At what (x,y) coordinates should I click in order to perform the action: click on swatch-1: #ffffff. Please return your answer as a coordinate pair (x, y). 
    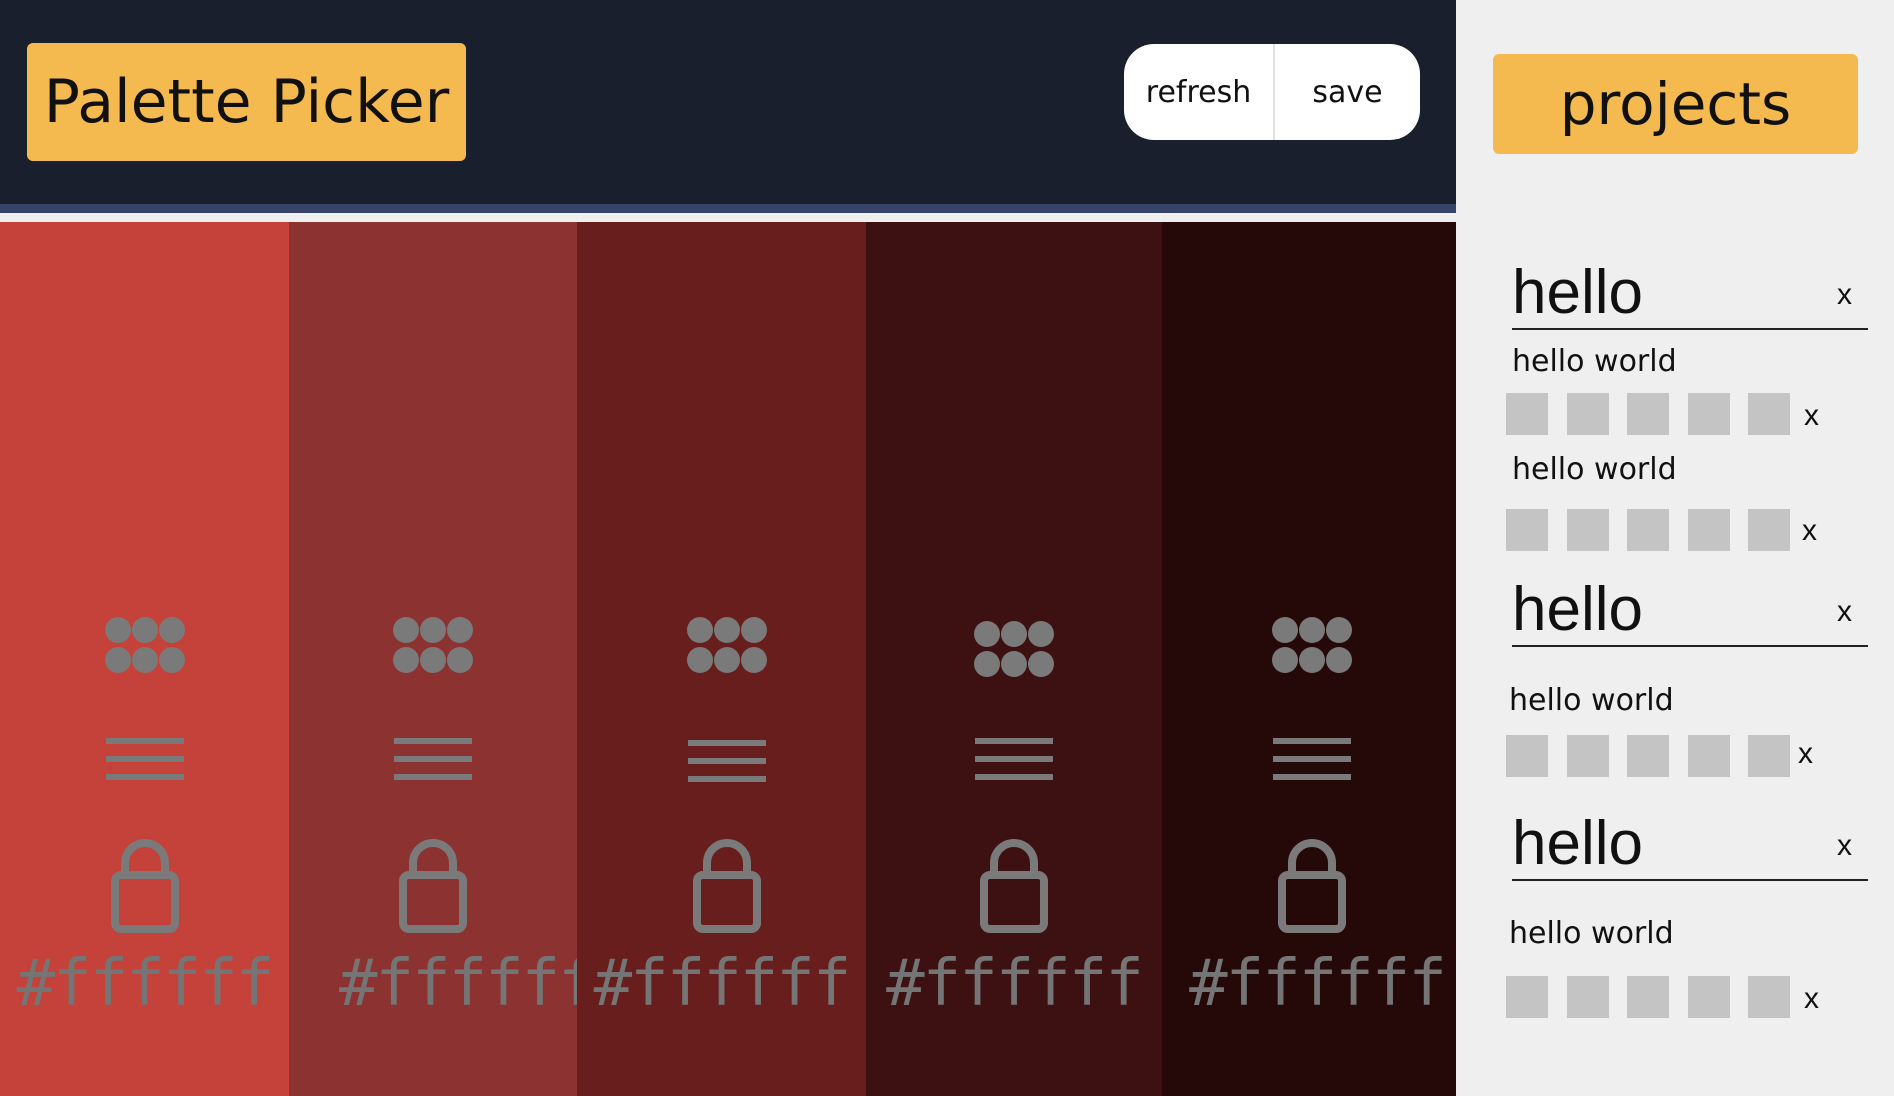
    Looking at the image, I should click on (144, 659).